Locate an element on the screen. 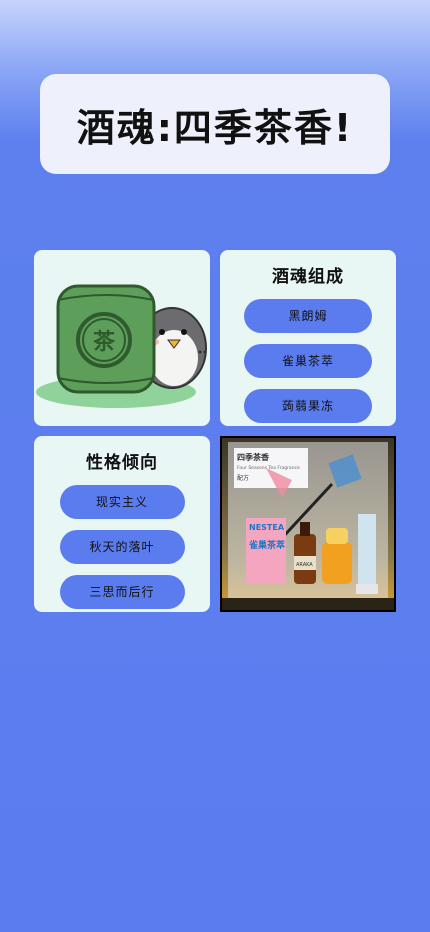 The height and width of the screenshot is (932, 430). tea-can-penguin-illustration: 茶 is located at coordinates (121, 346).